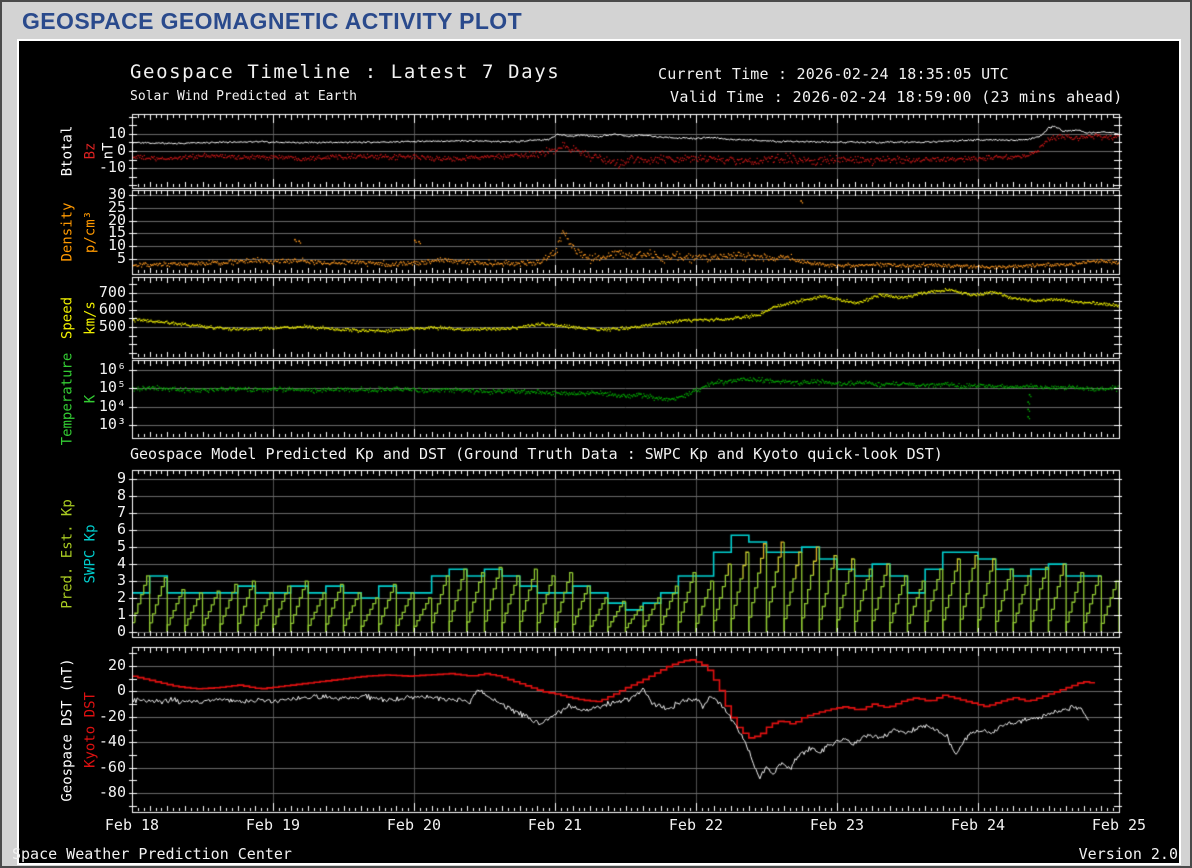 The height and width of the screenshot is (868, 1192). Describe the element at coordinates (1119, 825) in the screenshot. I see `x-tick-label: Feb 25` at that location.